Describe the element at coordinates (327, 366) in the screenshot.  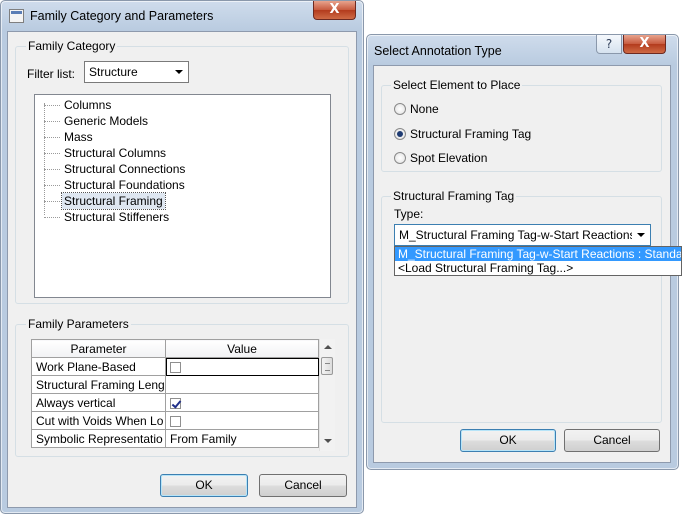
I see `scroll-thumb` at that location.